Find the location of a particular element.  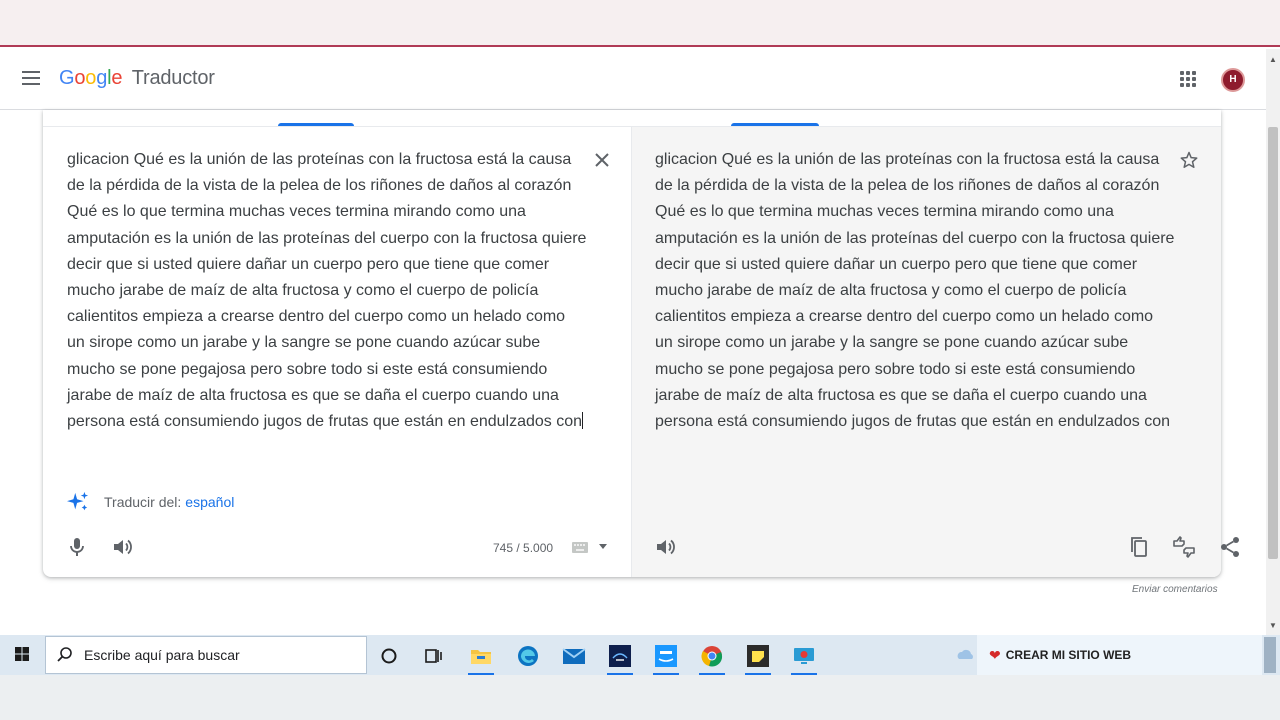

share-translation-button is located at coordinates (1230, 547).